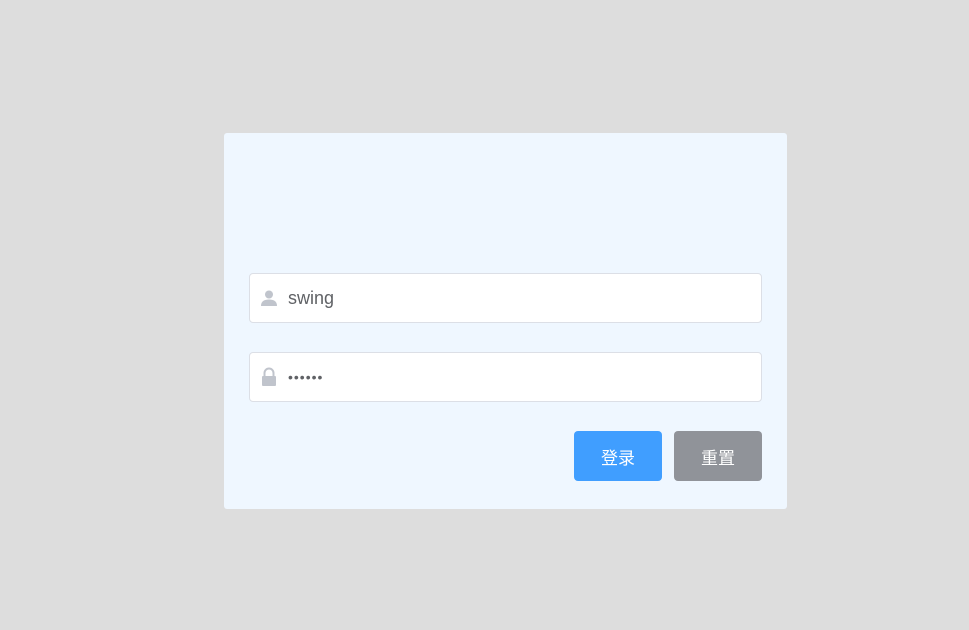  Describe the element at coordinates (269, 377) in the screenshot. I see `lock-icon` at that location.